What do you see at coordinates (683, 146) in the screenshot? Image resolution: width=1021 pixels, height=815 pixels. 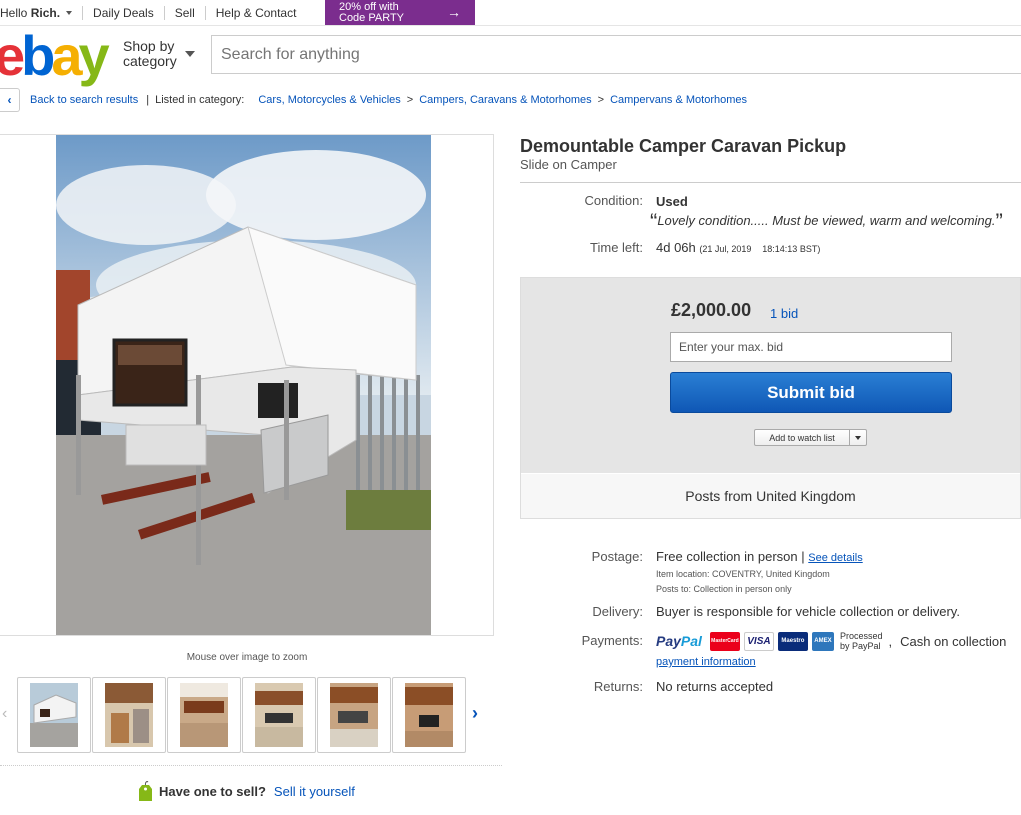 I see `listing-title: Demountable Camper Caravan Pickup` at bounding box center [683, 146].